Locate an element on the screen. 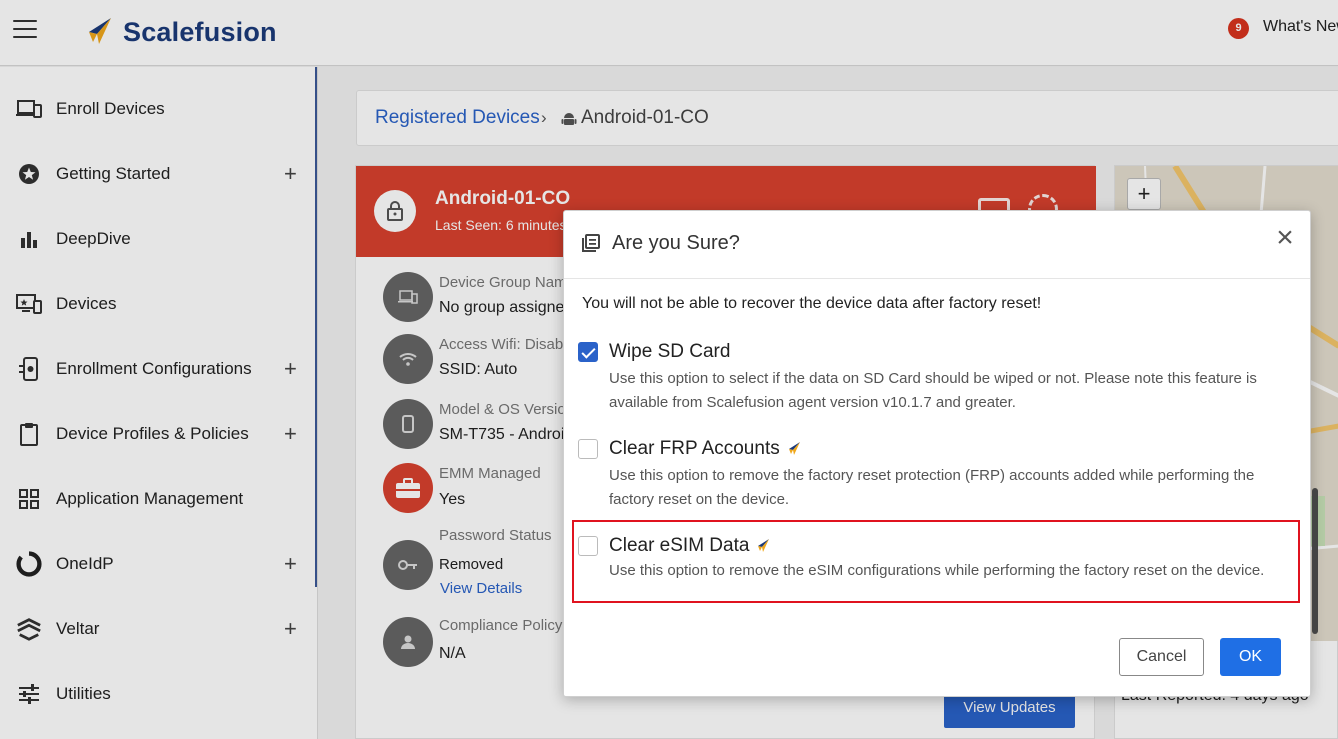  option-title-text: Clear FRP Accounts is located at coordinates (694, 448).